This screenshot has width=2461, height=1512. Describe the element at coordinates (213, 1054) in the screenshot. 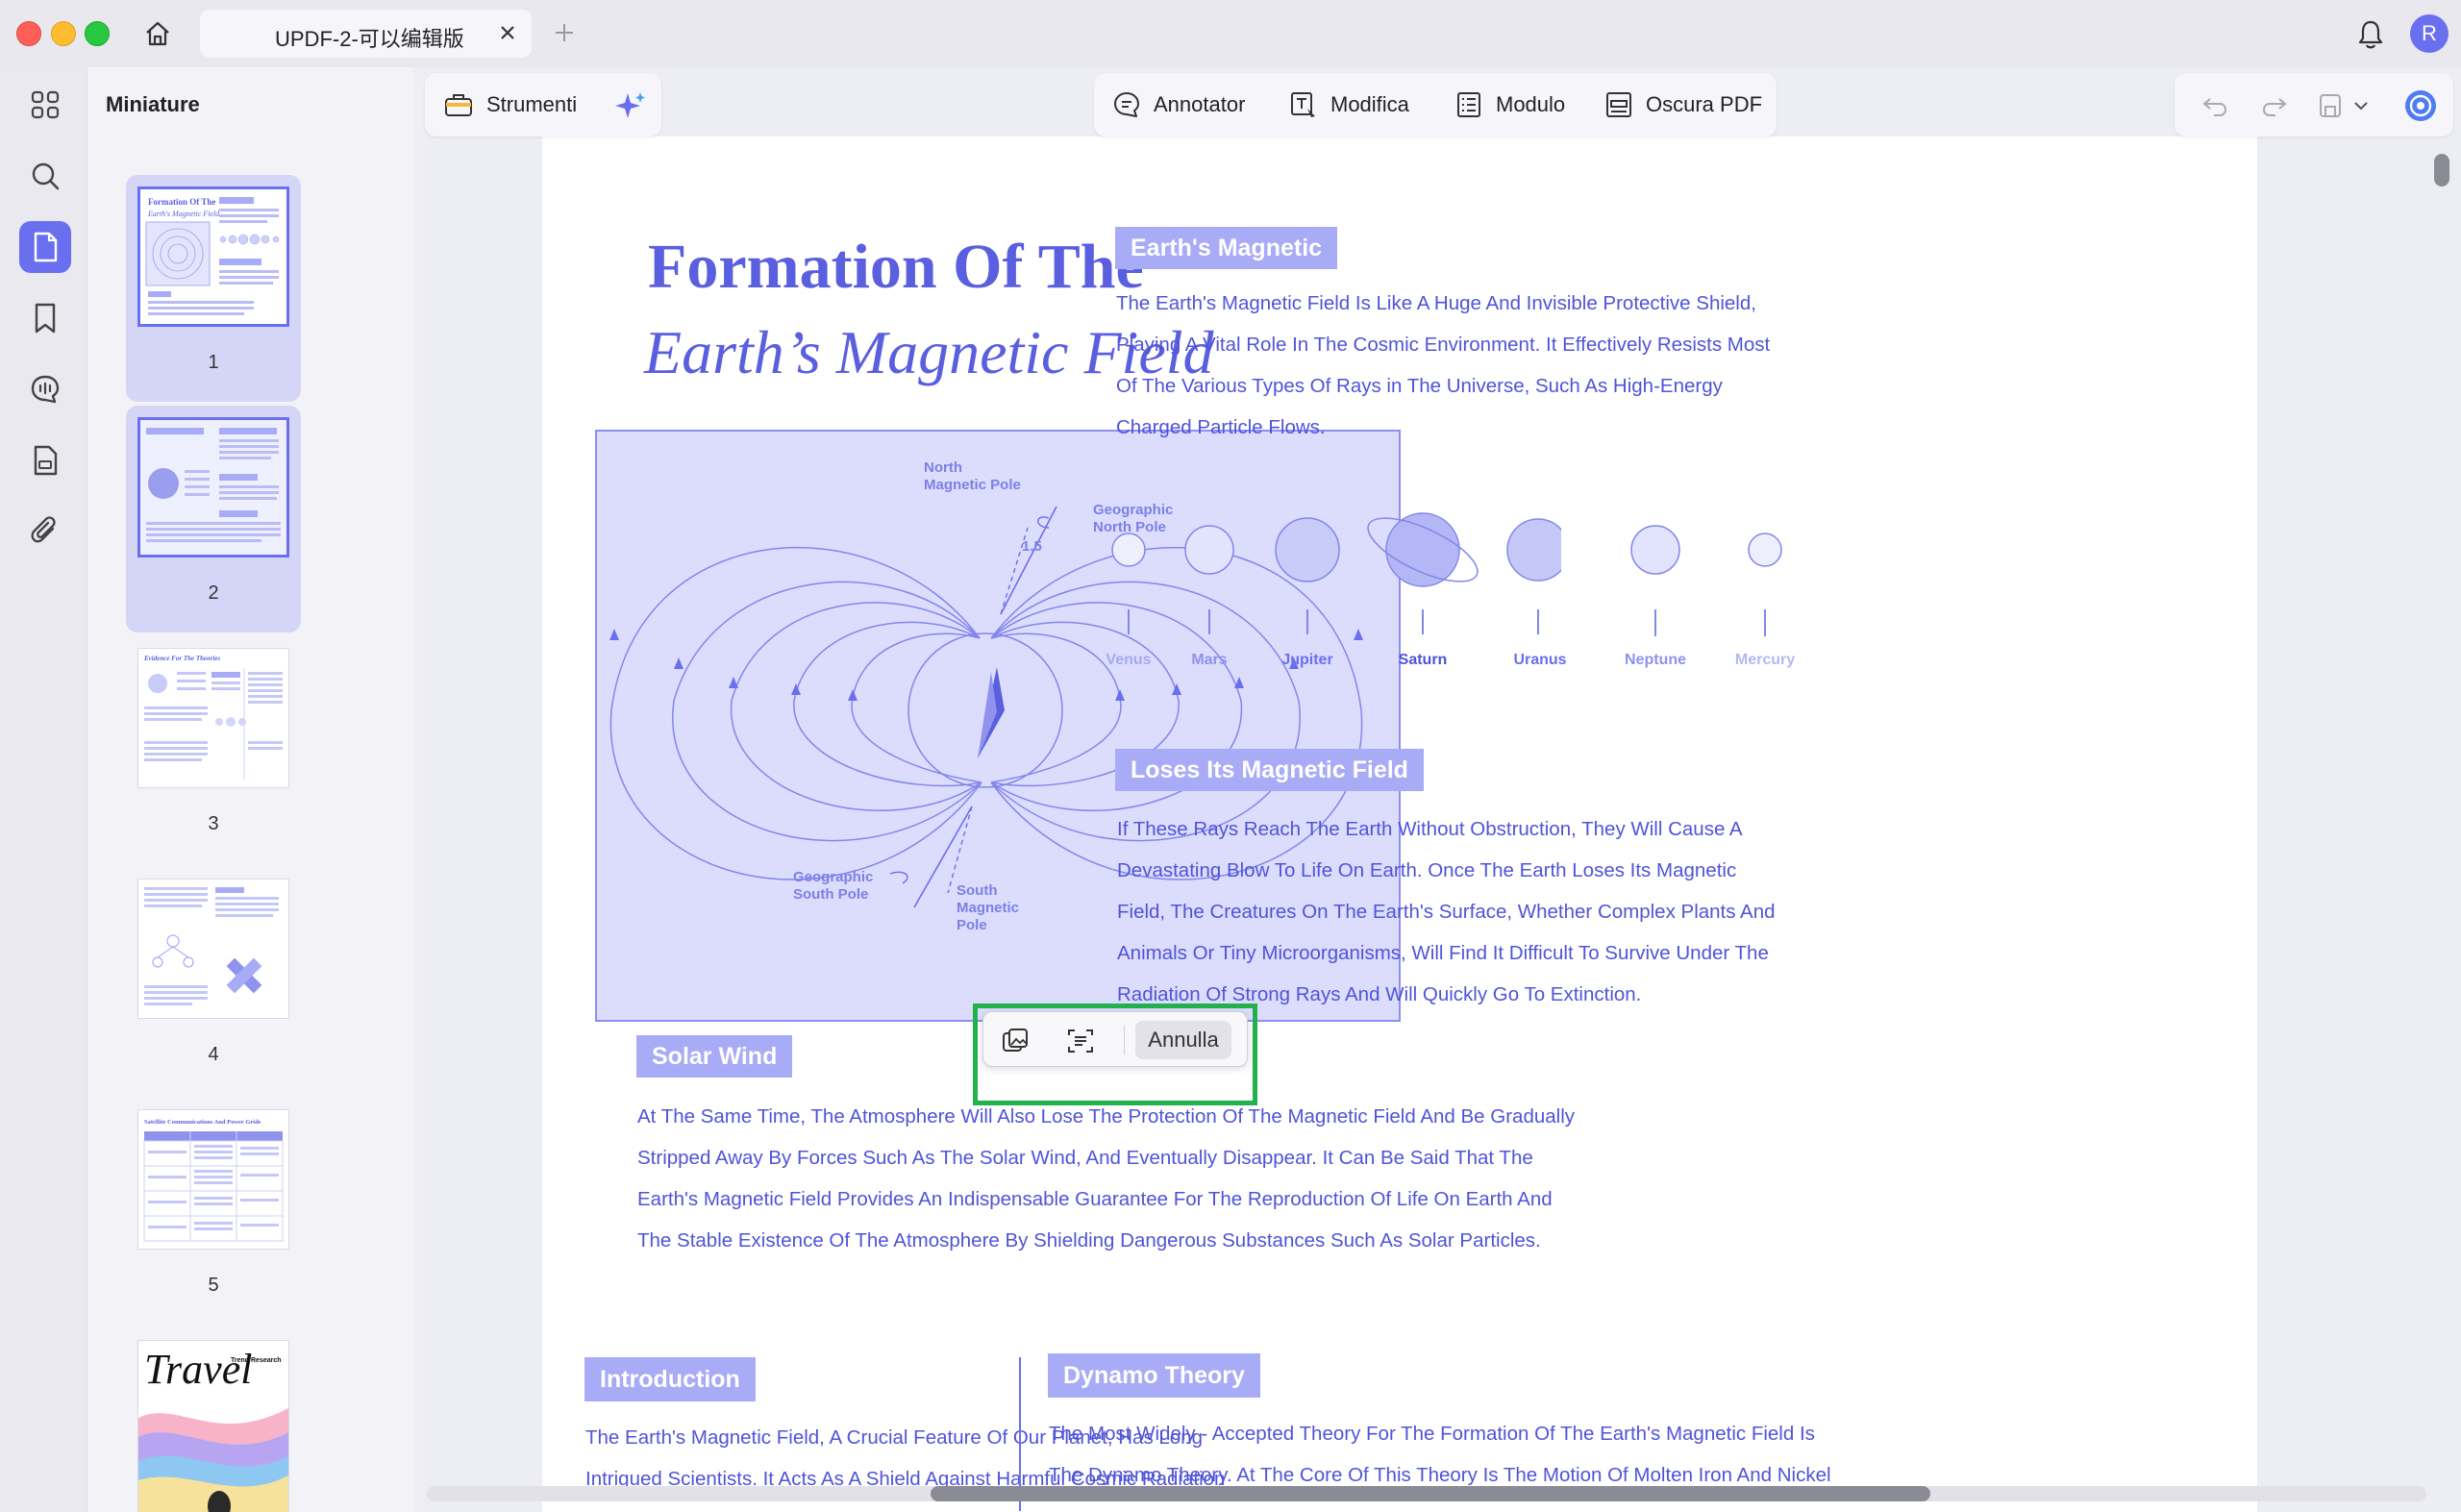

I see `thumbnail-number: 4` at that location.